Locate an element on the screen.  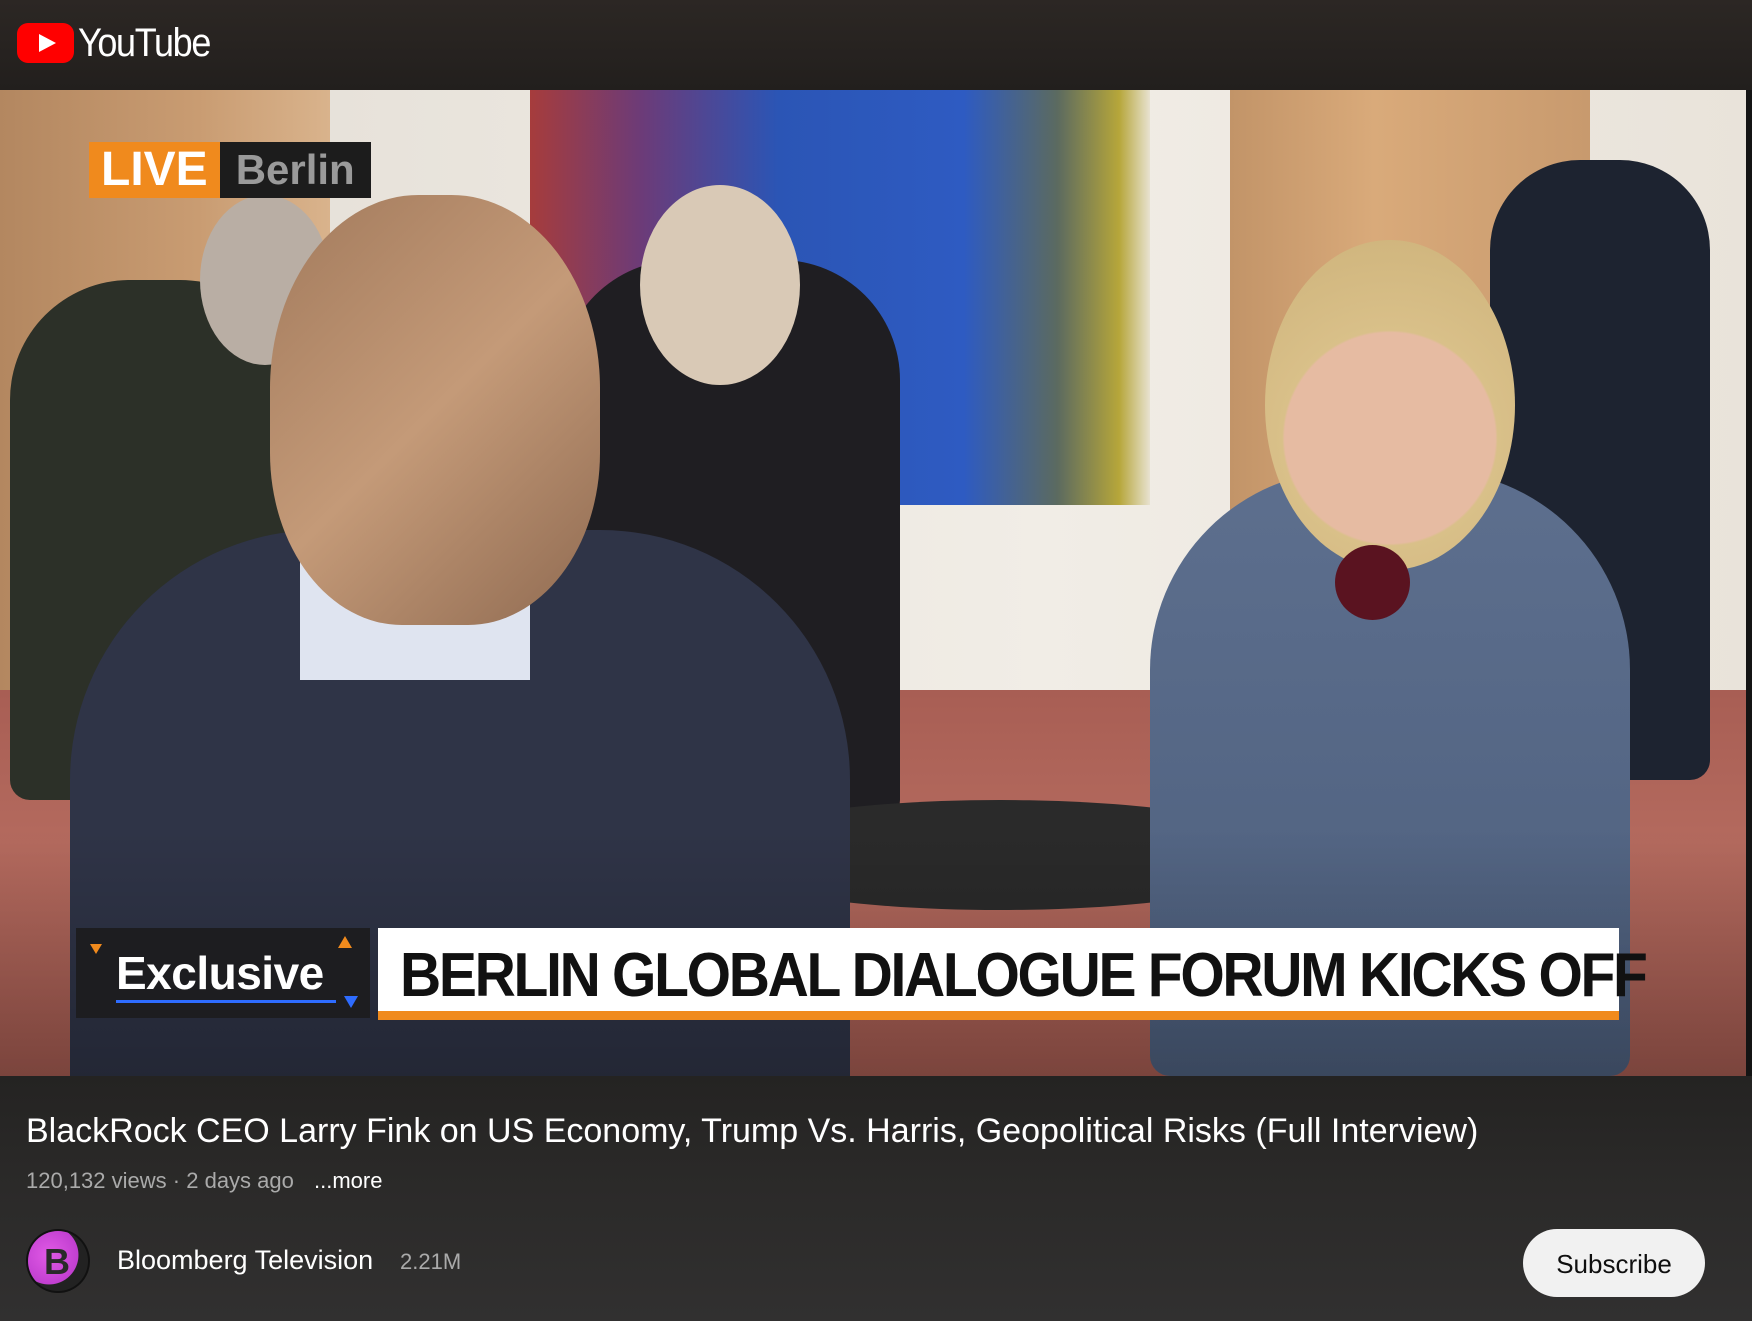
exclusive-underline is located at coordinates (226, 1001).